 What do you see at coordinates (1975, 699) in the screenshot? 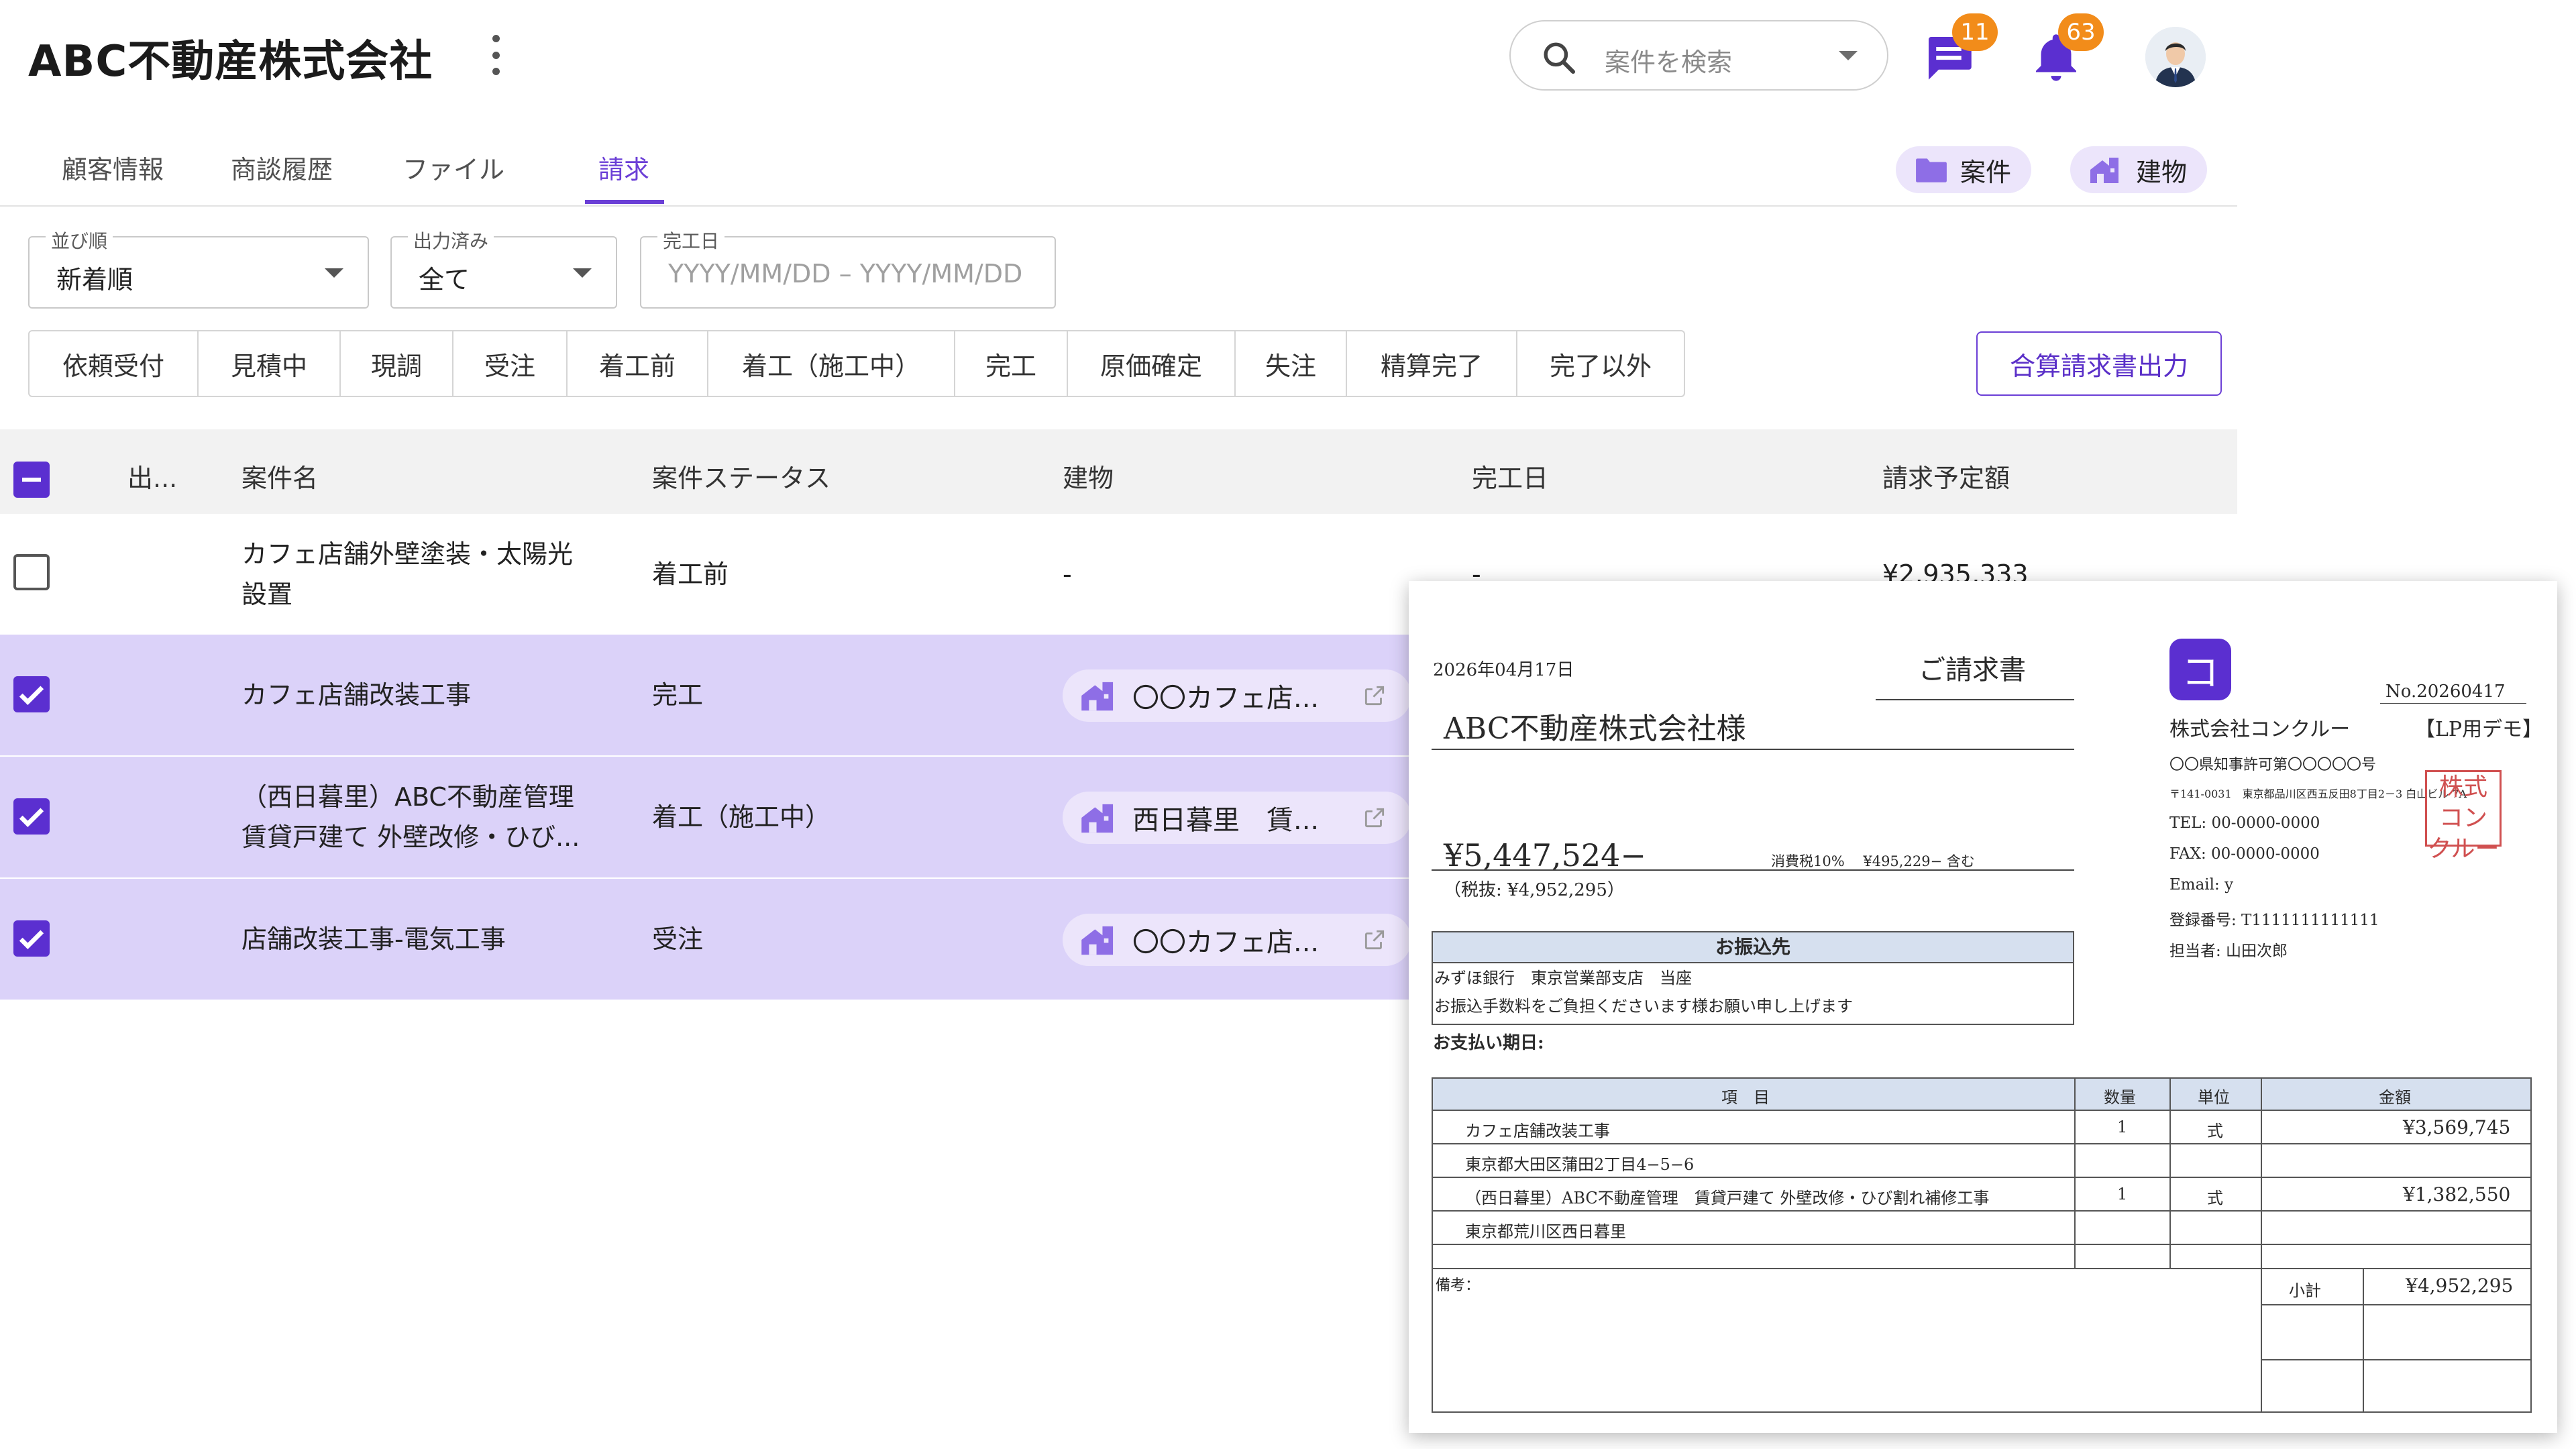
I see `title-underline` at bounding box center [1975, 699].